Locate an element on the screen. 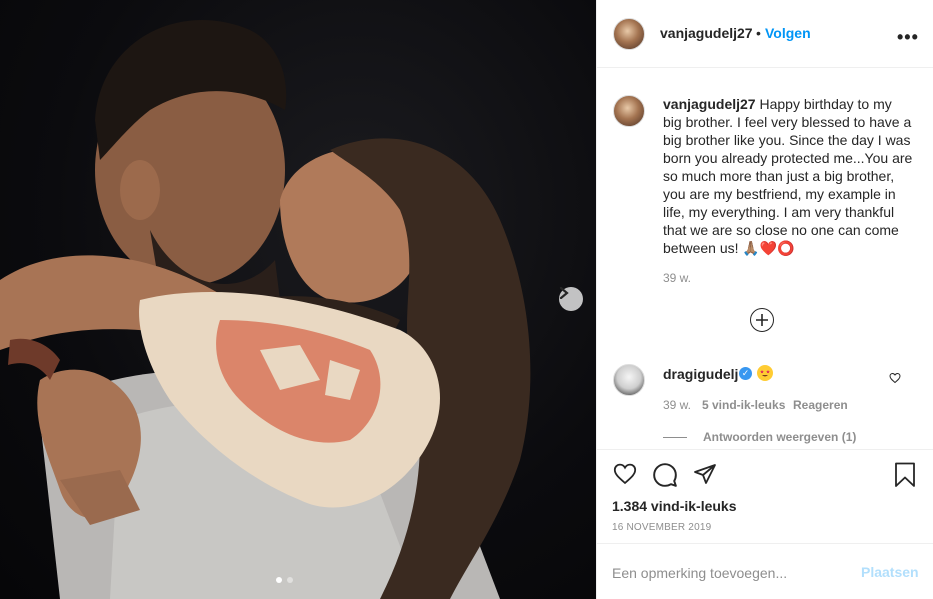  verified-badge-icon: ✓ is located at coordinates (745, 373).